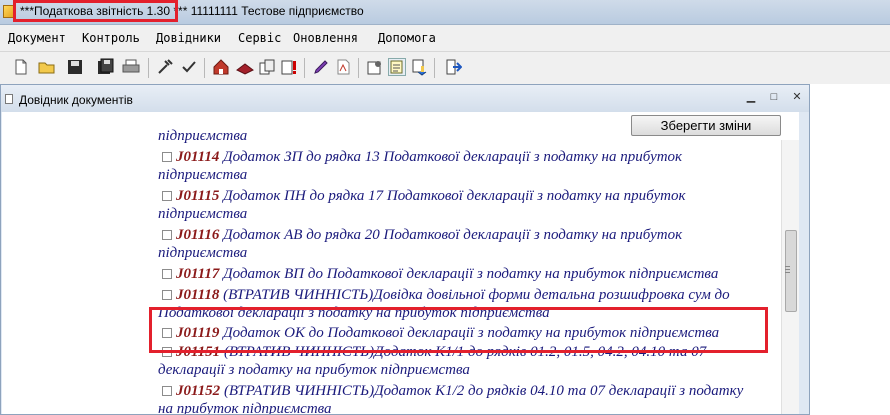 The width and height of the screenshot is (890, 415). I want to click on minimize-button: ▁, so click(751, 97).